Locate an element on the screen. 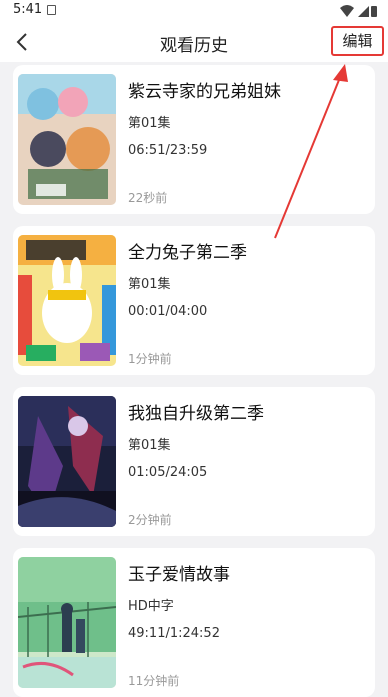 This screenshot has width=388, height=697. wifi-icon is located at coordinates (347, 11).